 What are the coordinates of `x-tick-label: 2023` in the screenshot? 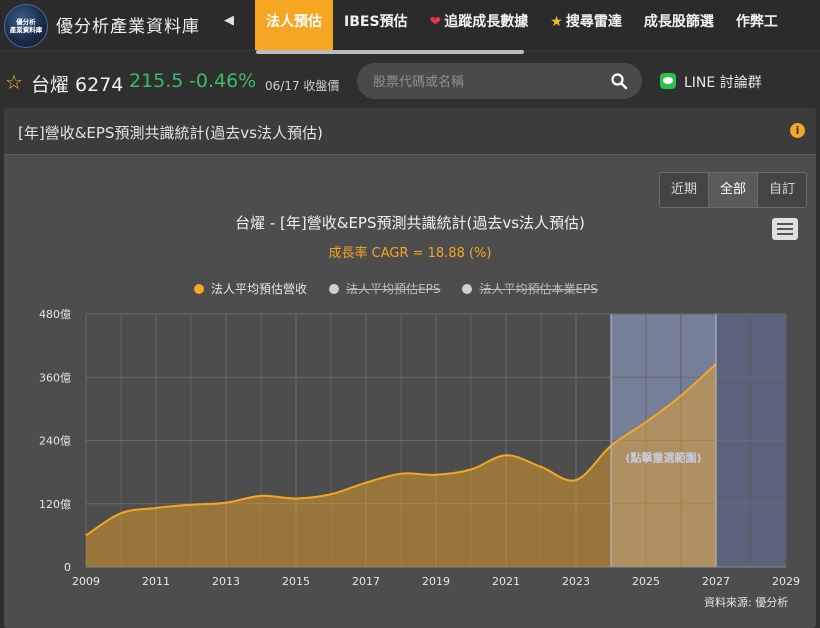 It's located at (576, 581).